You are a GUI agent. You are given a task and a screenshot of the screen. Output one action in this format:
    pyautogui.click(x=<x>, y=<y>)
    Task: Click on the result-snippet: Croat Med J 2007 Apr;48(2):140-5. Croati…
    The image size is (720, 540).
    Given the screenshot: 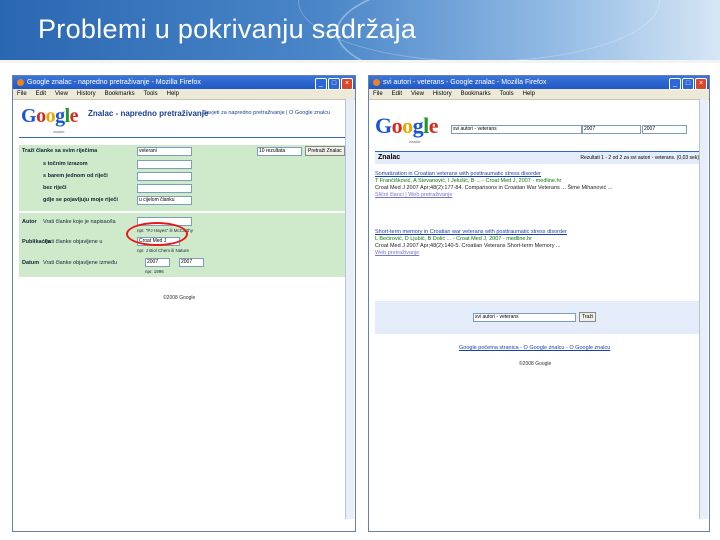 What is the action you would take?
    pyautogui.click(x=468, y=246)
    